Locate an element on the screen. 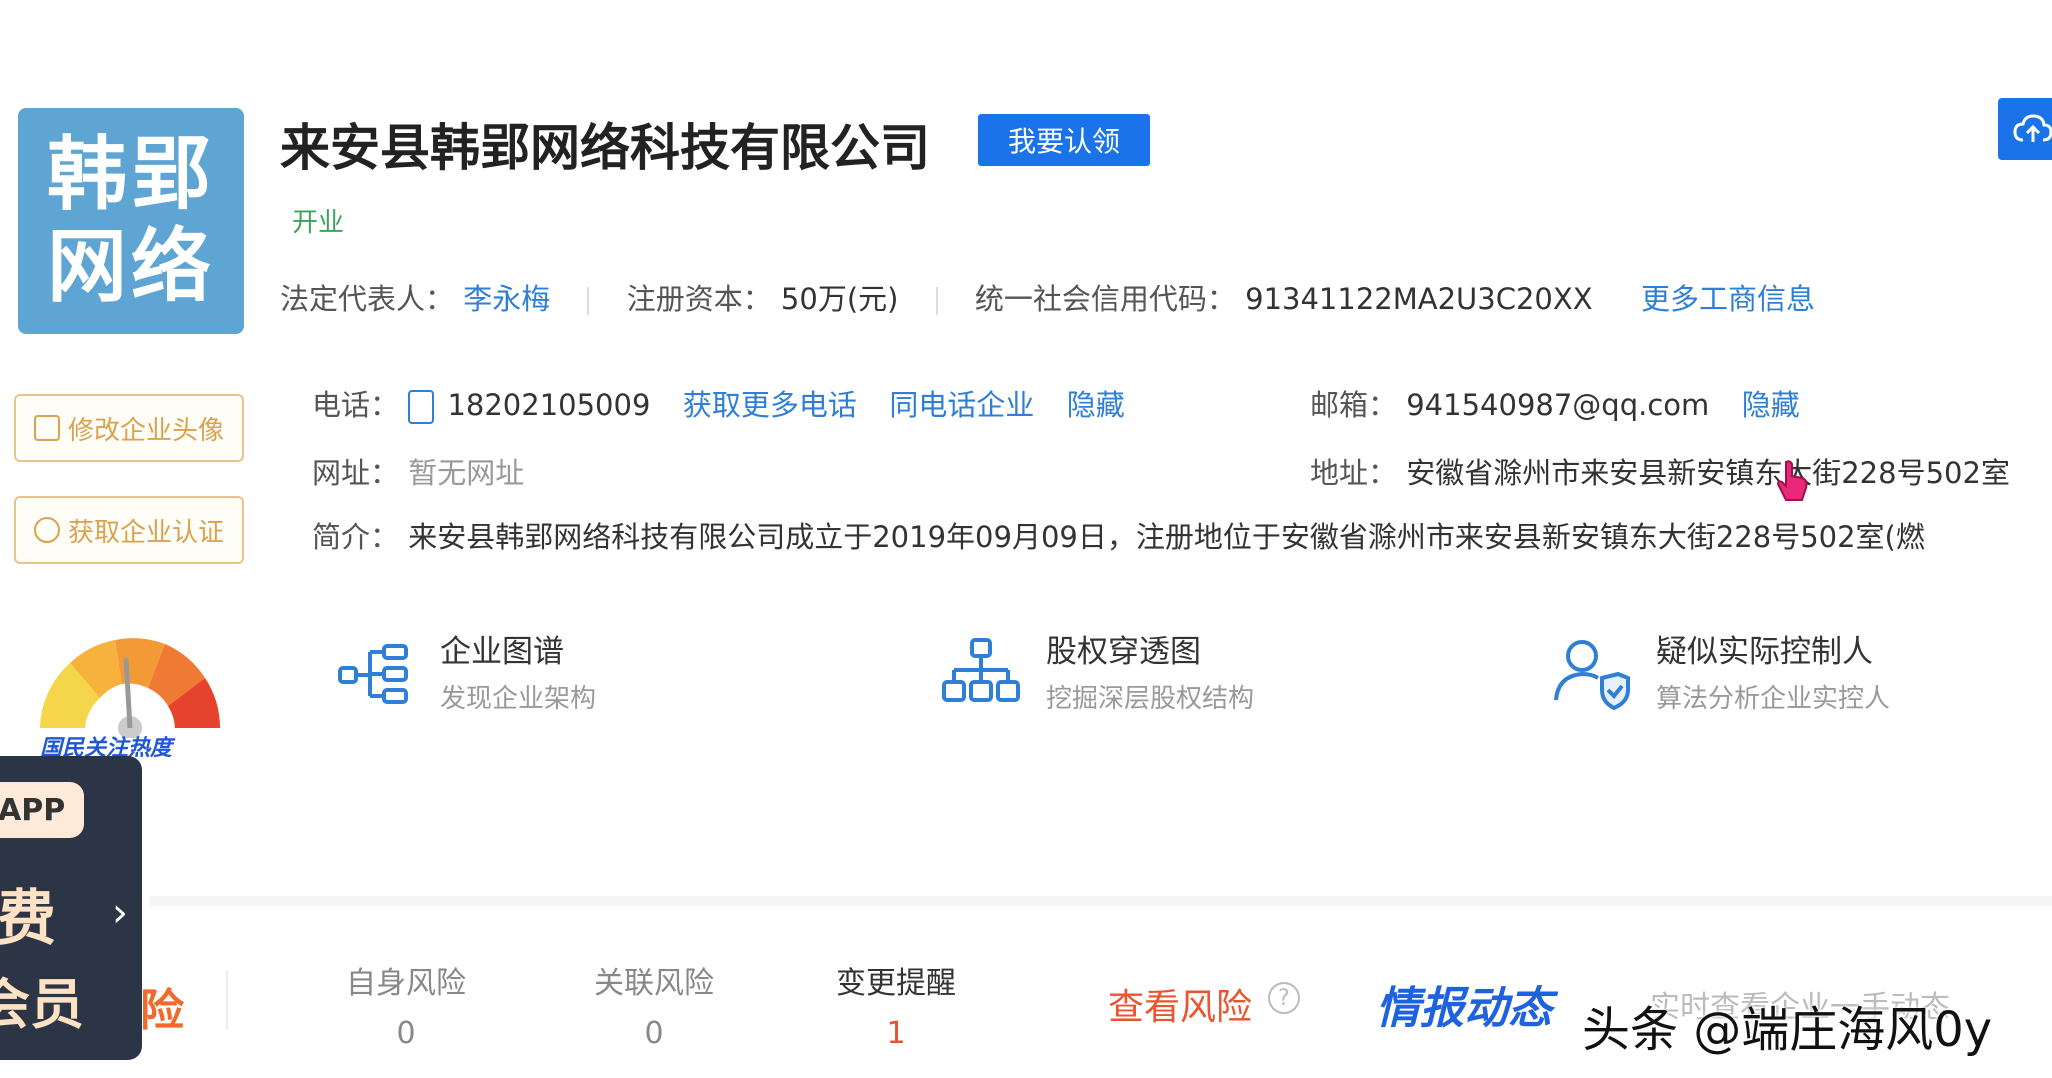  address-label: 地址： is located at coordinates (1354, 473).